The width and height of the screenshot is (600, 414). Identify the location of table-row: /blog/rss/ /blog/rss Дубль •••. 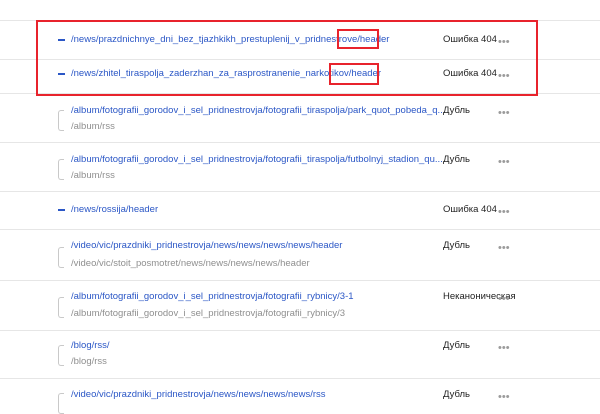
(300, 355).